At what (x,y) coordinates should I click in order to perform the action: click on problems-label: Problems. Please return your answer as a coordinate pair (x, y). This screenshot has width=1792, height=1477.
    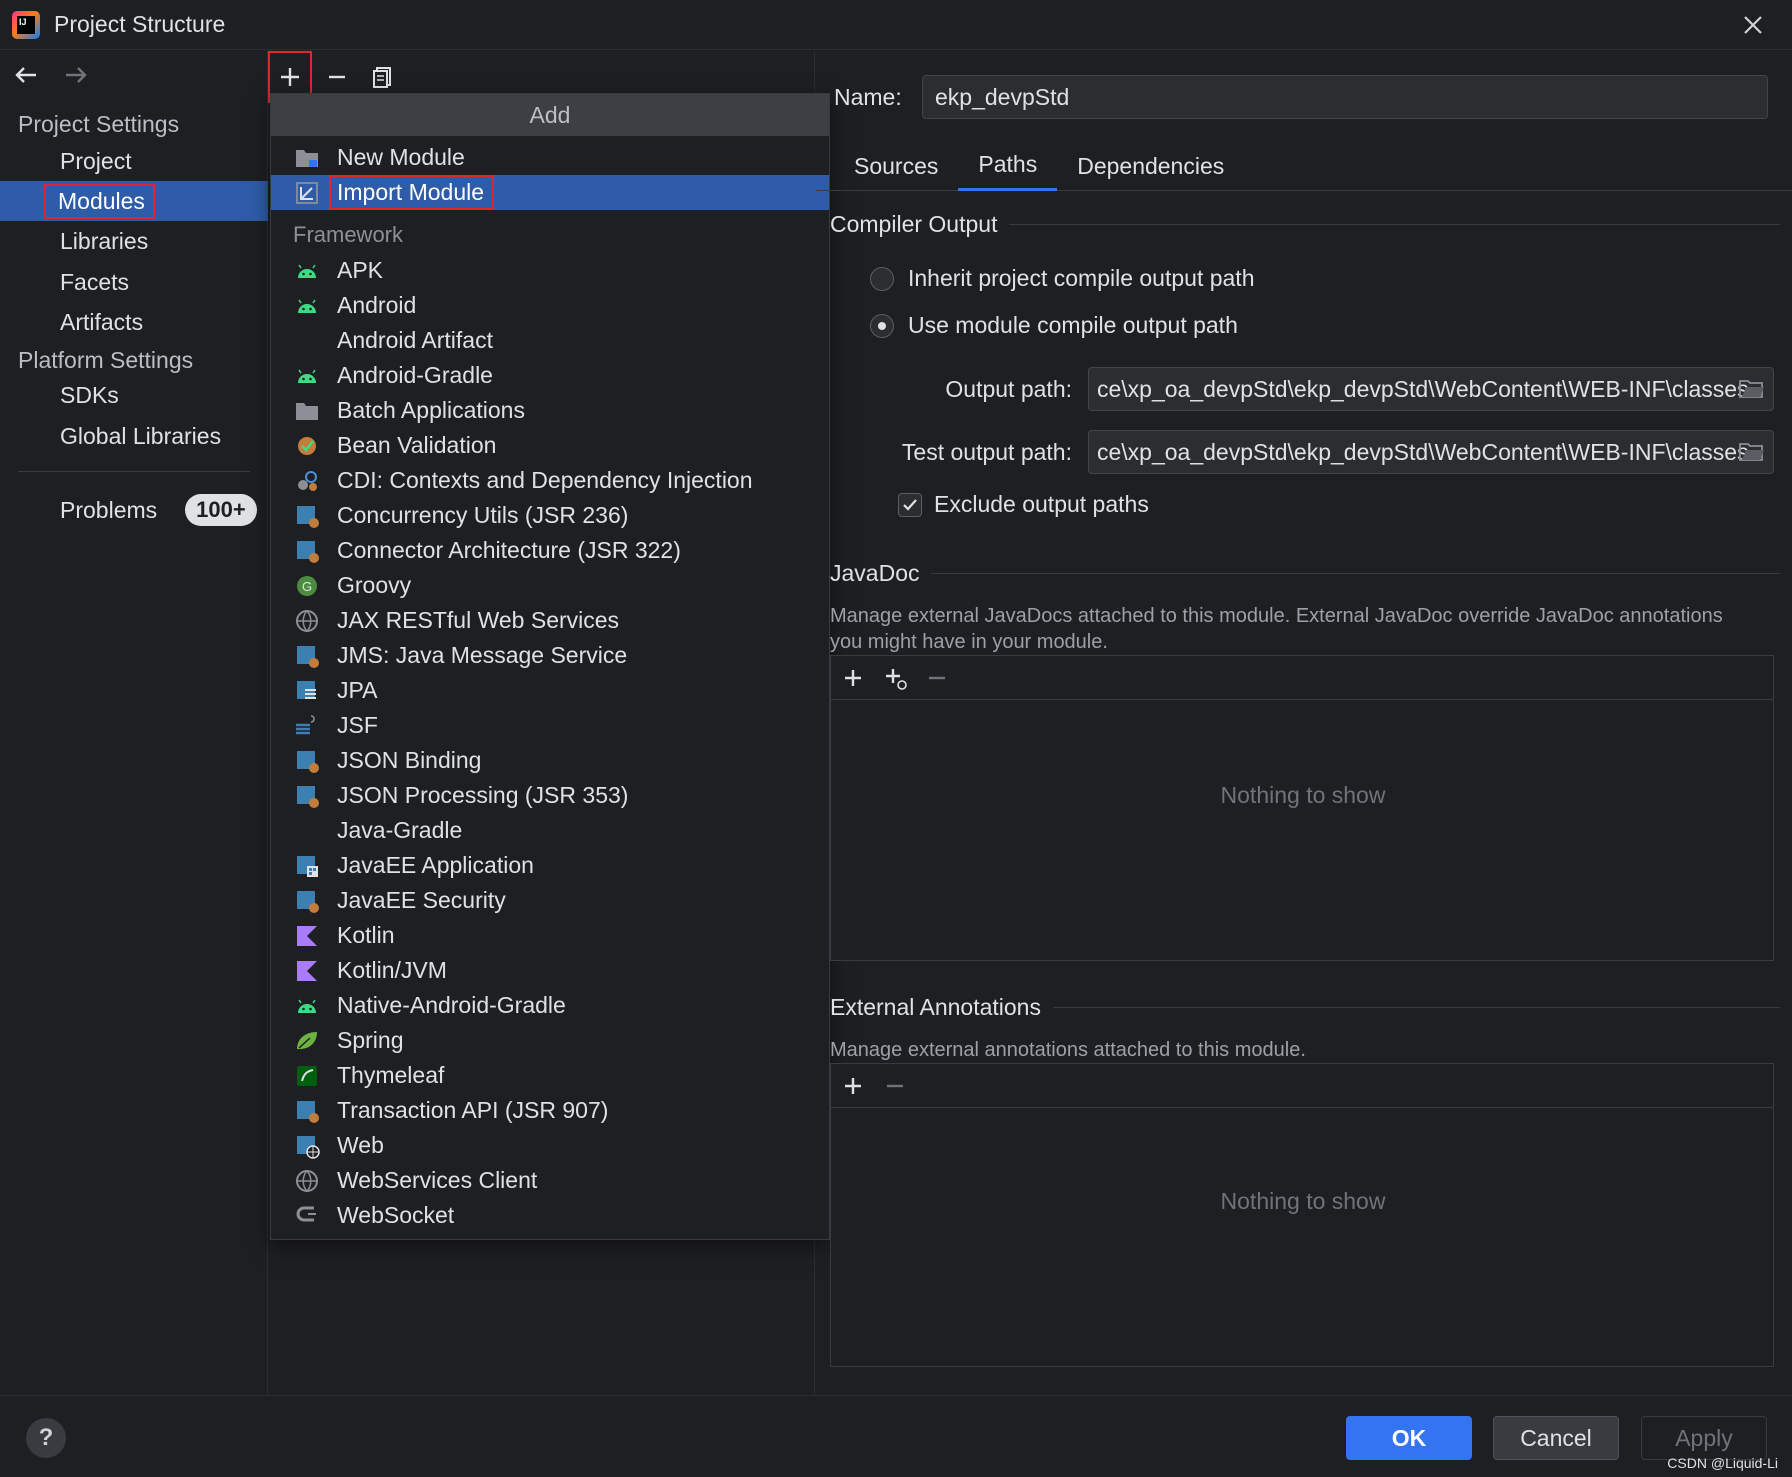
    Looking at the image, I should click on (109, 509).